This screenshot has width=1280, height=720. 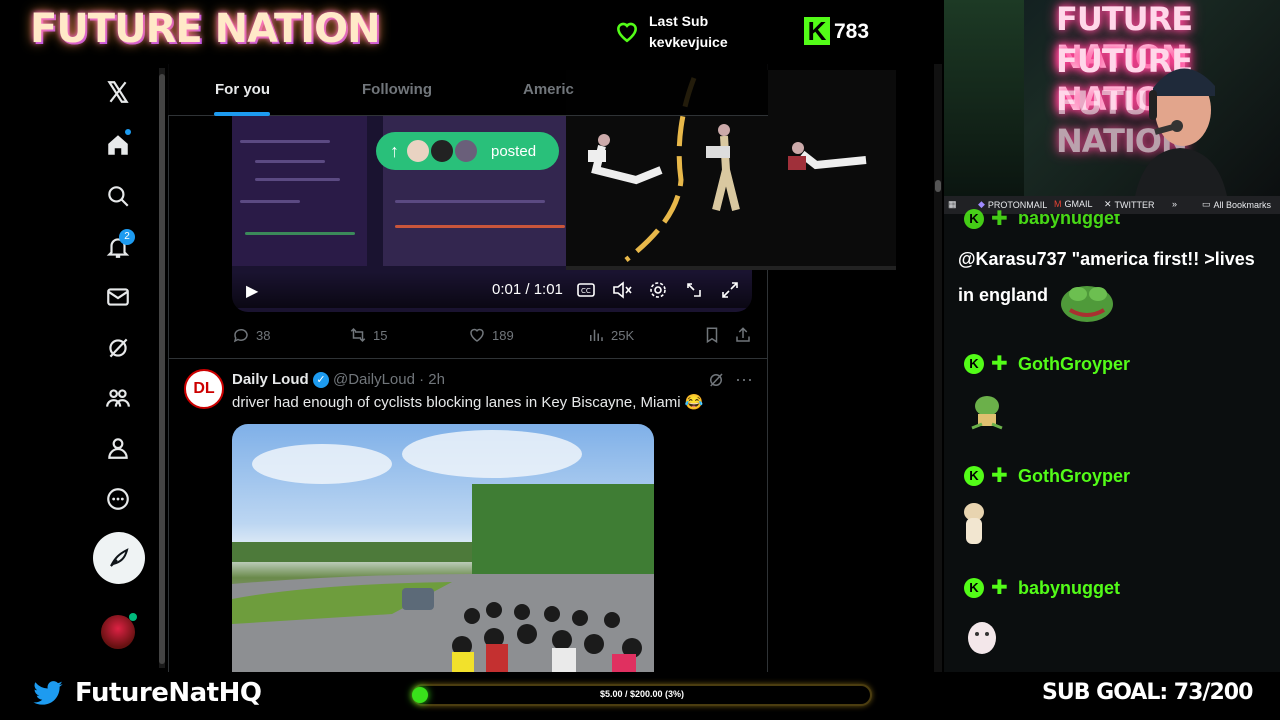 I want to click on post-author-handle: @DailyLoud · 2h, so click(x=389, y=379).